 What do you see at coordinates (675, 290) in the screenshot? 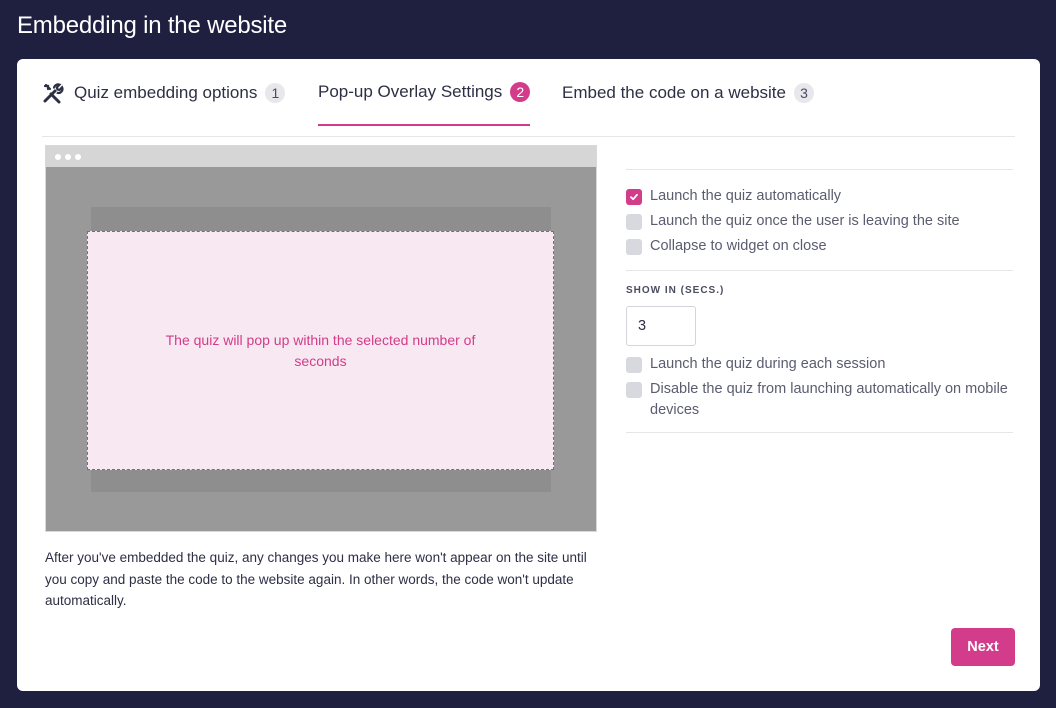
I see `show-in-label: SHOW IN (SECS.)` at bounding box center [675, 290].